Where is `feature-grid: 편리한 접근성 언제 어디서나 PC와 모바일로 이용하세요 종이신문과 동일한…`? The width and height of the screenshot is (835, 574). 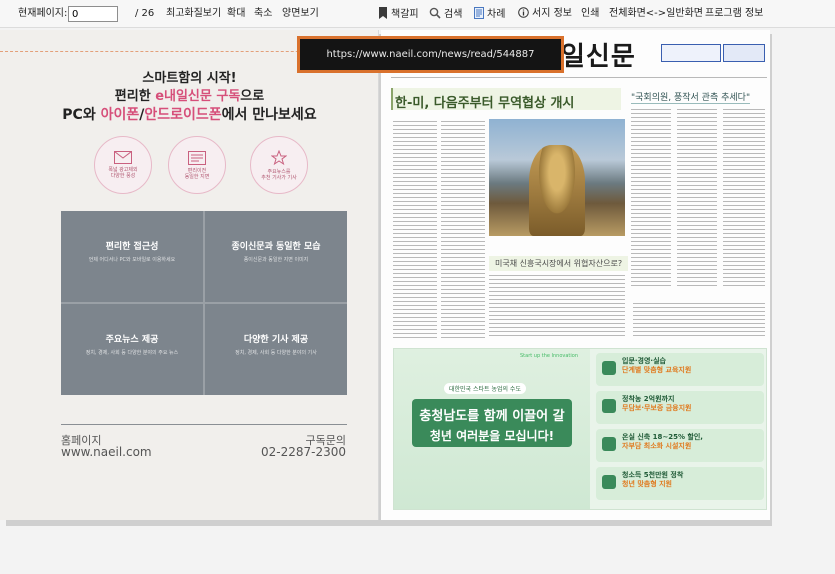 feature-grid: 편리한 접근성 언제 어디서나 PC와 모바일로 이용하세요 종이신문과 동일한… is located at coordinates (204, 303).